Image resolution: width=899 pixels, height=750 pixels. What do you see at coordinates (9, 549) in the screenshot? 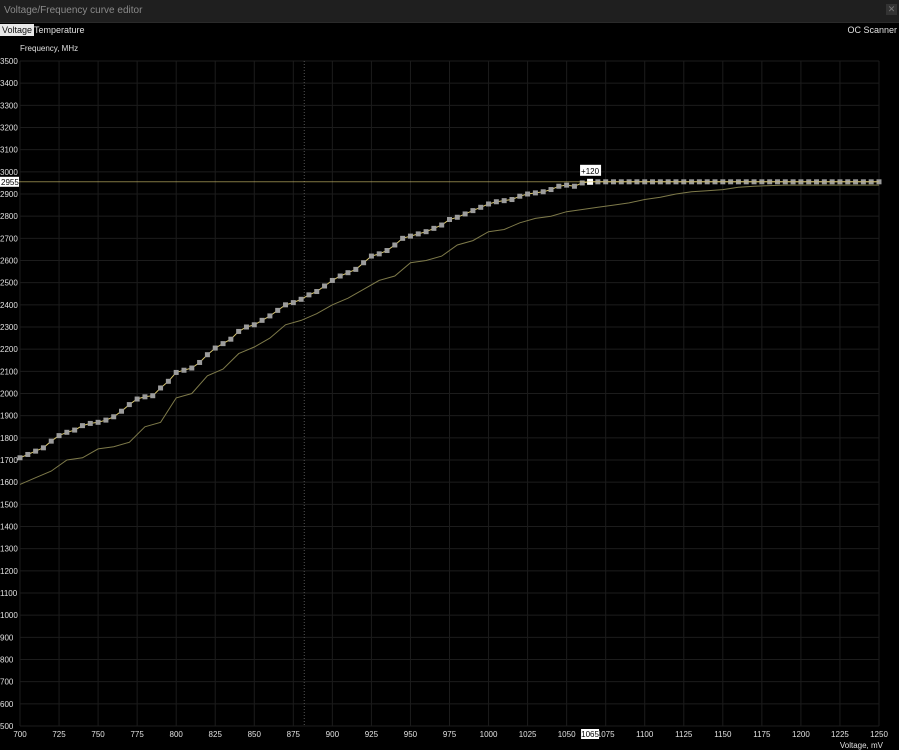
I see `y-tick-label: 1300` at bounding box center [9, 549].